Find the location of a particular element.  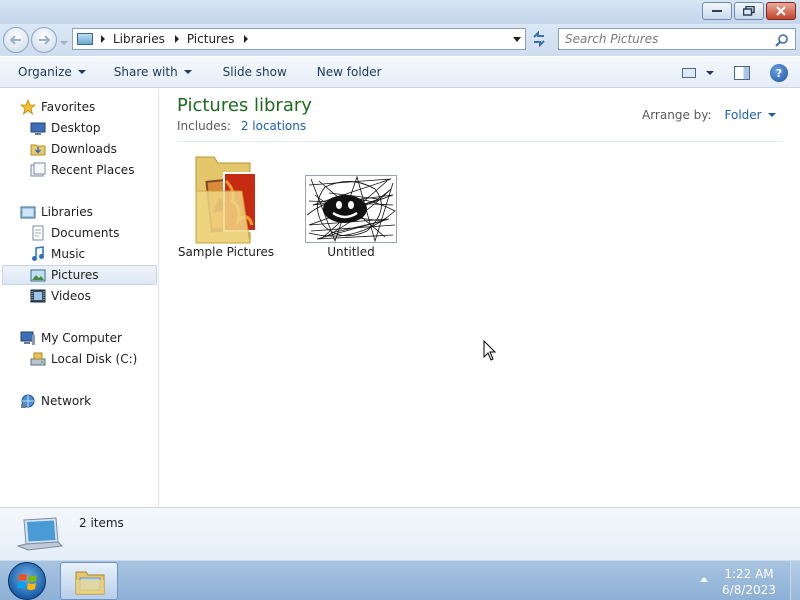

folder-icon is located at coordinates (226, 200).